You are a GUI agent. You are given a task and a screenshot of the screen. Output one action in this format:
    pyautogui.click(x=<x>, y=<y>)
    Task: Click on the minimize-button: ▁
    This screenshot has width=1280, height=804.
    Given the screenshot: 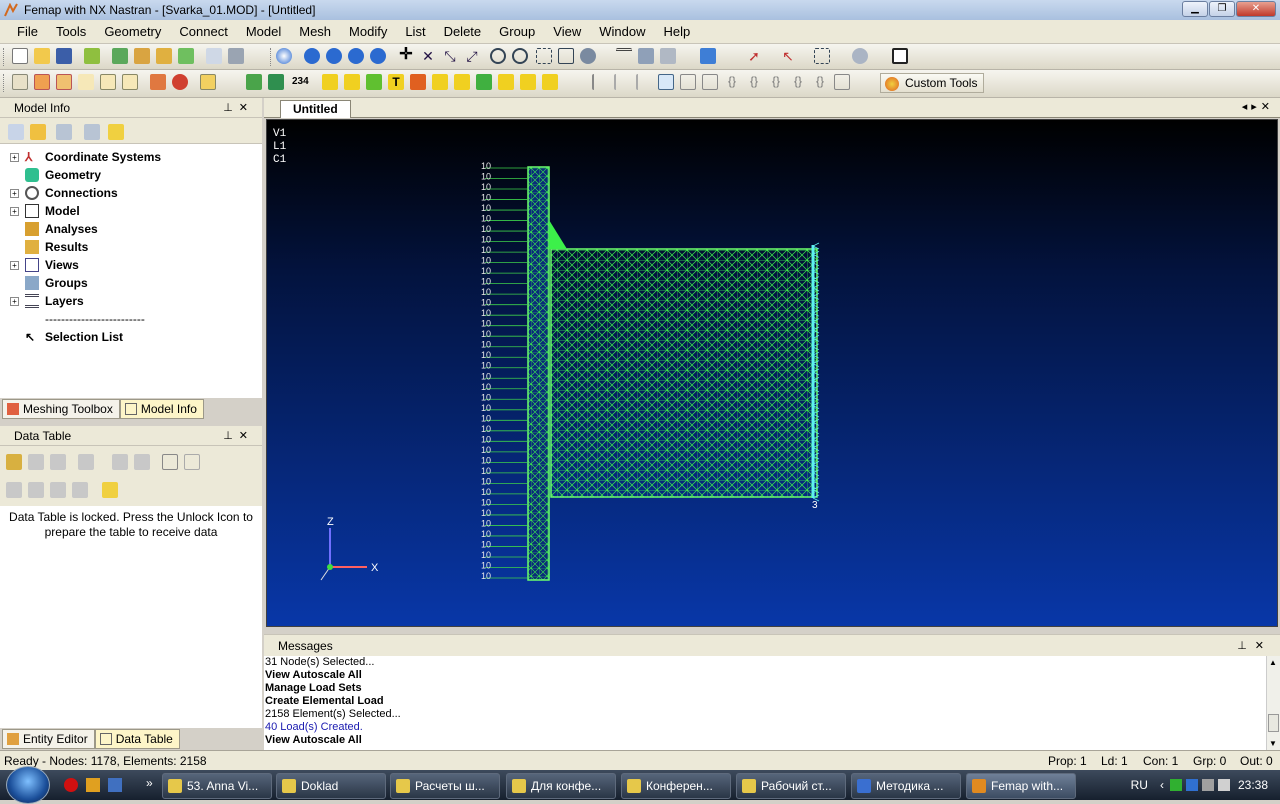 What is the action you would take?
    pyautogui.click(x=1195, y=9)
    